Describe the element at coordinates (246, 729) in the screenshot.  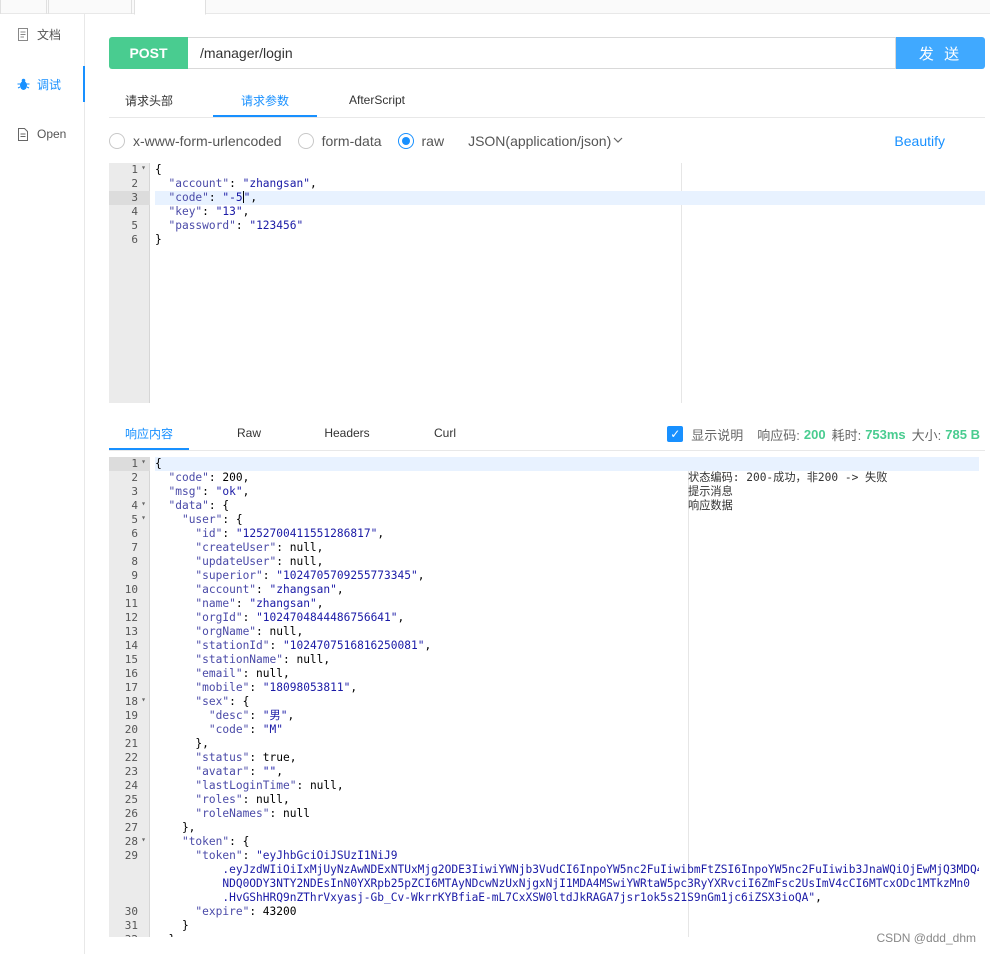
I see `code-line: "code": "M"` at that location.